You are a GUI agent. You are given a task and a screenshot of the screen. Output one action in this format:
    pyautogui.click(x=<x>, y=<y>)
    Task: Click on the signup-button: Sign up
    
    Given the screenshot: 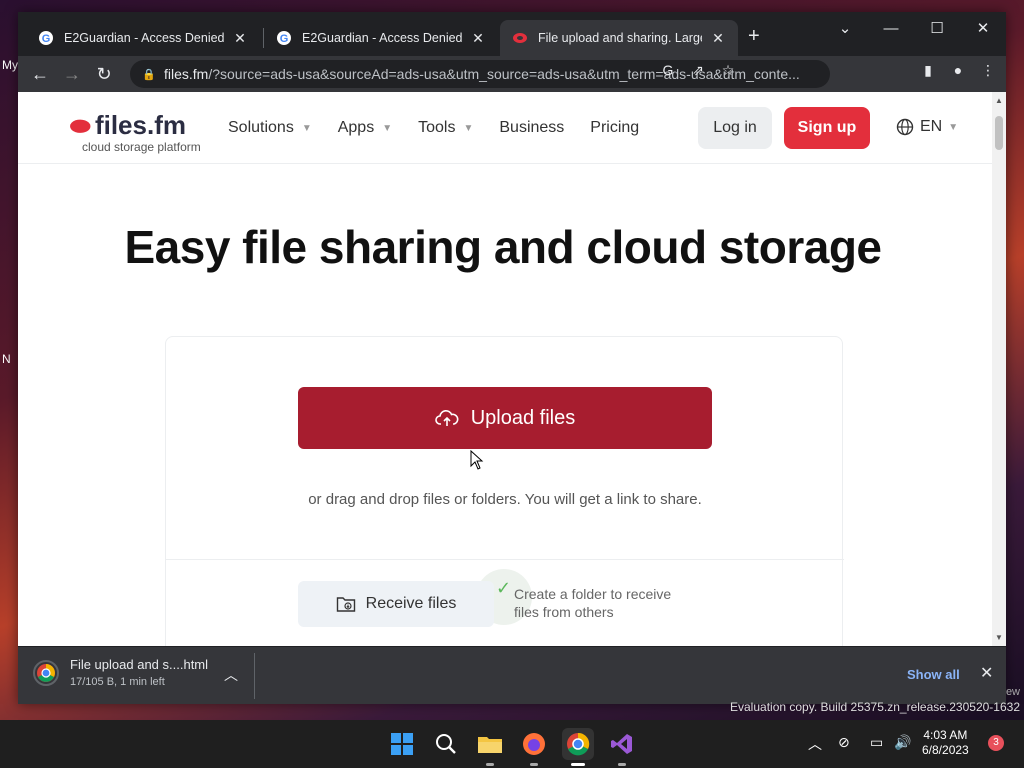 What is the action you would take?
    pyautogui.click(x=827, y=128)
    